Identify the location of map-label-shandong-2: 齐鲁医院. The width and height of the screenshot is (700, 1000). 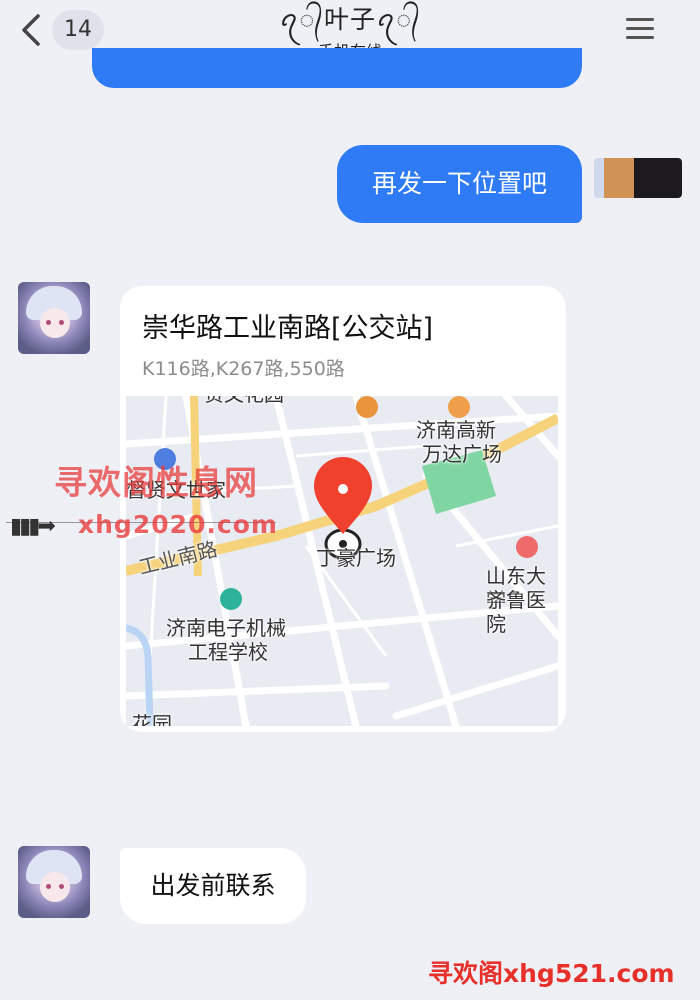
(516, 612).